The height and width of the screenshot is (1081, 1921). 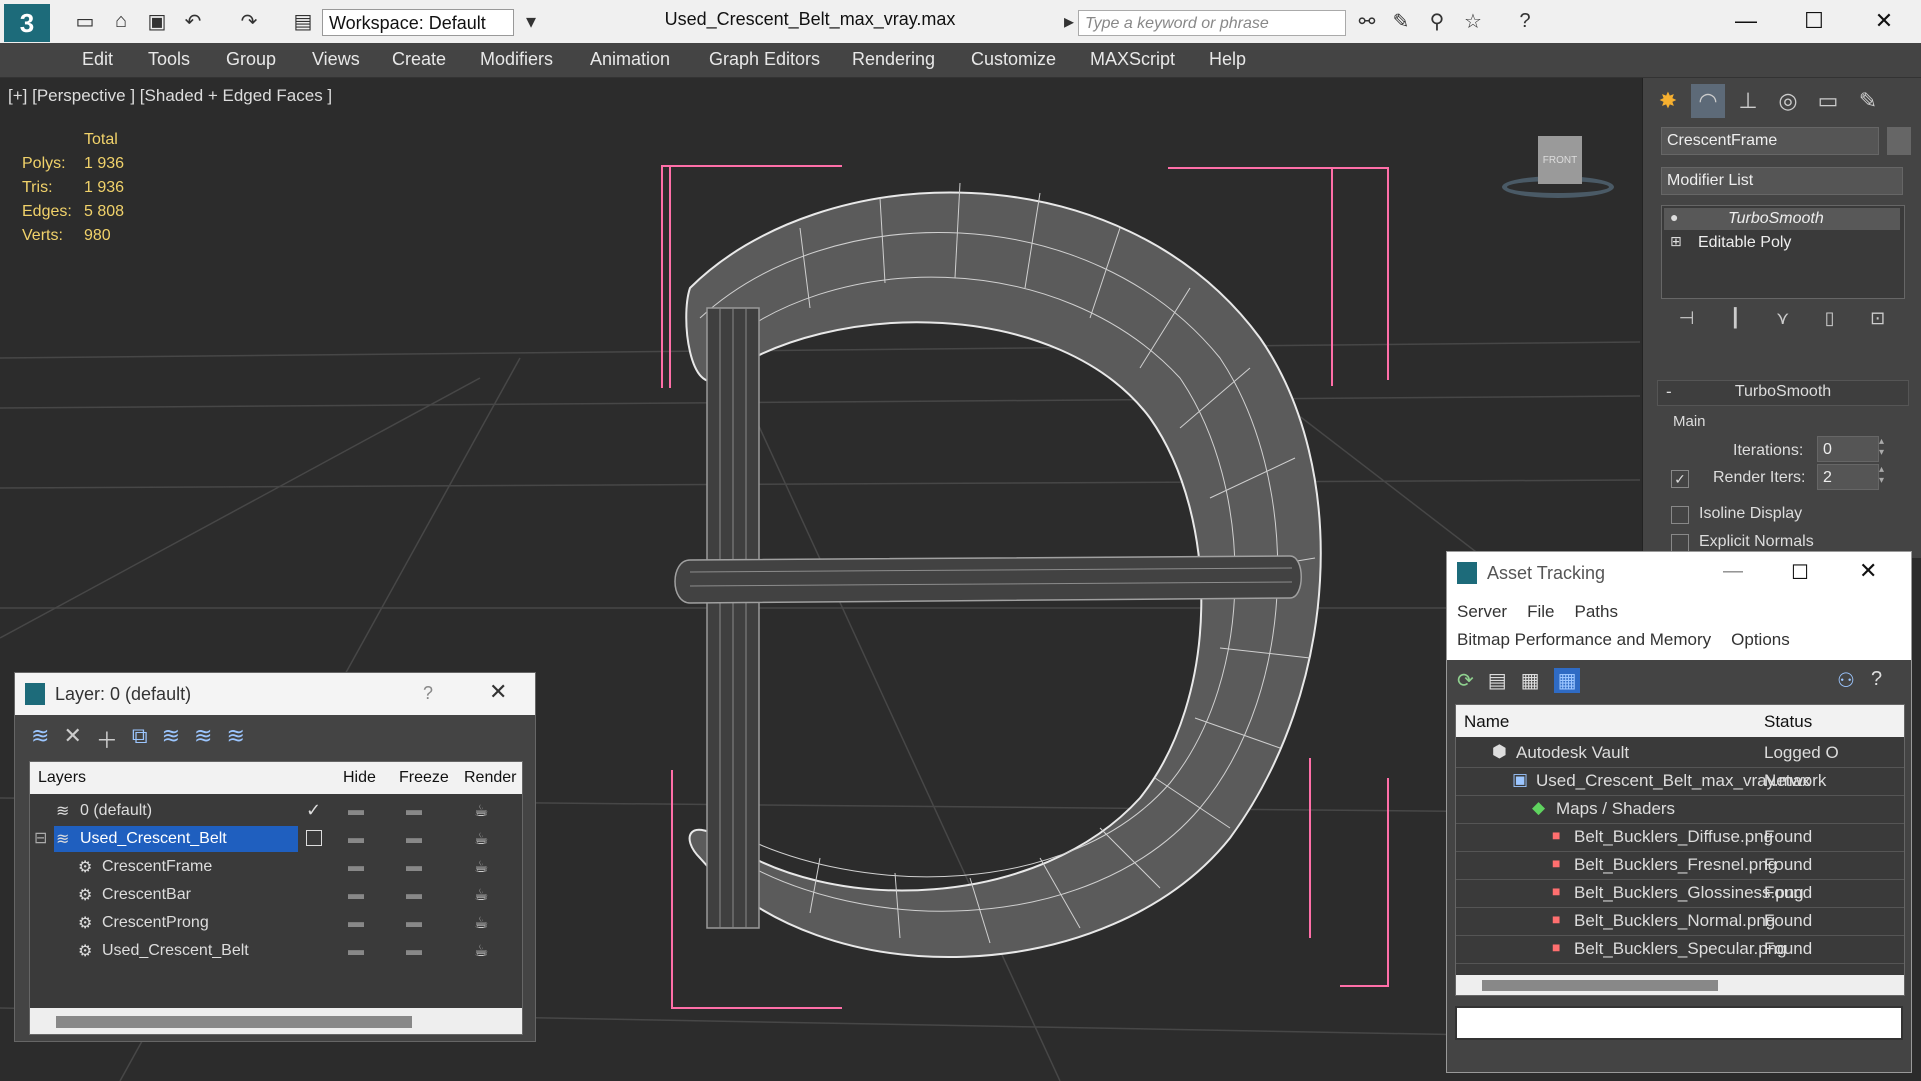 I want to click on make-unique-icon: ⋎, so click(x=1782, y=323).